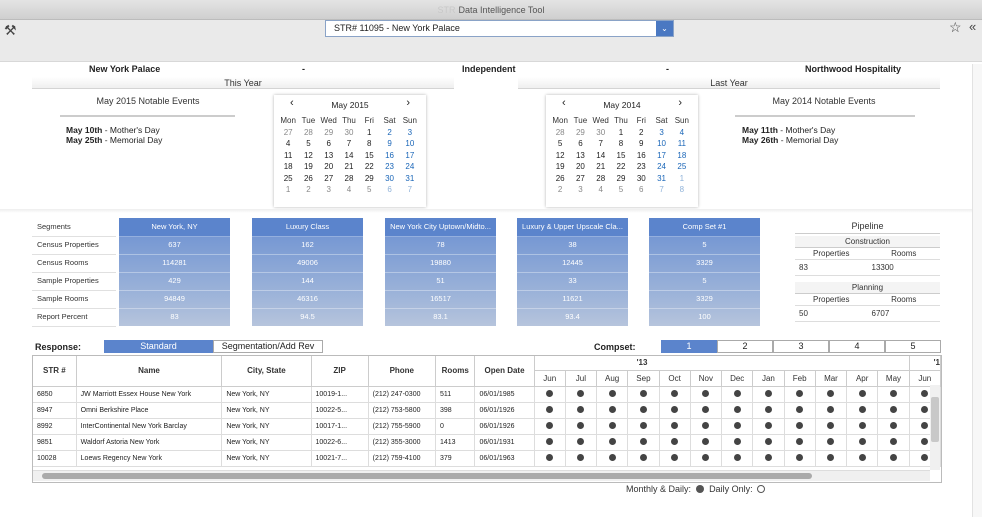 This screenshot has width=982, height=517. What do you see at coordinates (389, 156) in the screenshot?
I see `calendar-day: 16` at bounding box center [389, 156].